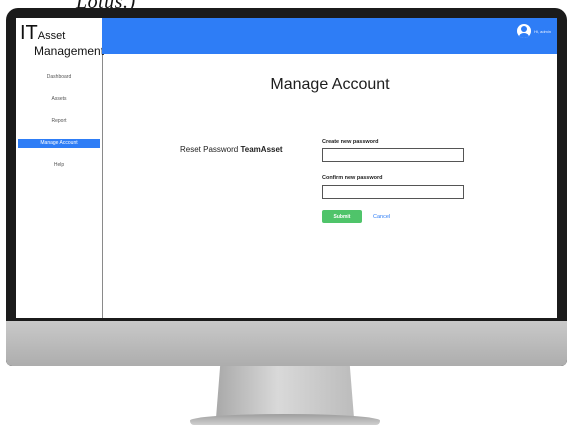  Describe the element at coordinates (542, 31) in the screenshot. I see `user-name: Hi, admin` at that location.